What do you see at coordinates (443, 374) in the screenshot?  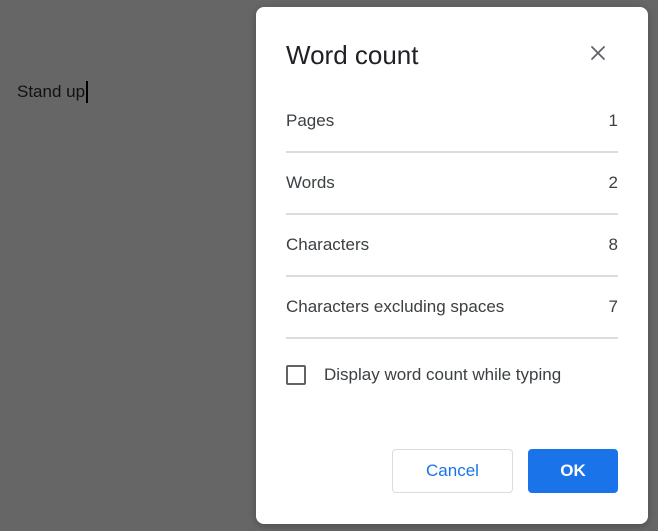 I see `checkbox-label: Display word count while typing` at bounding box center [443, 374].